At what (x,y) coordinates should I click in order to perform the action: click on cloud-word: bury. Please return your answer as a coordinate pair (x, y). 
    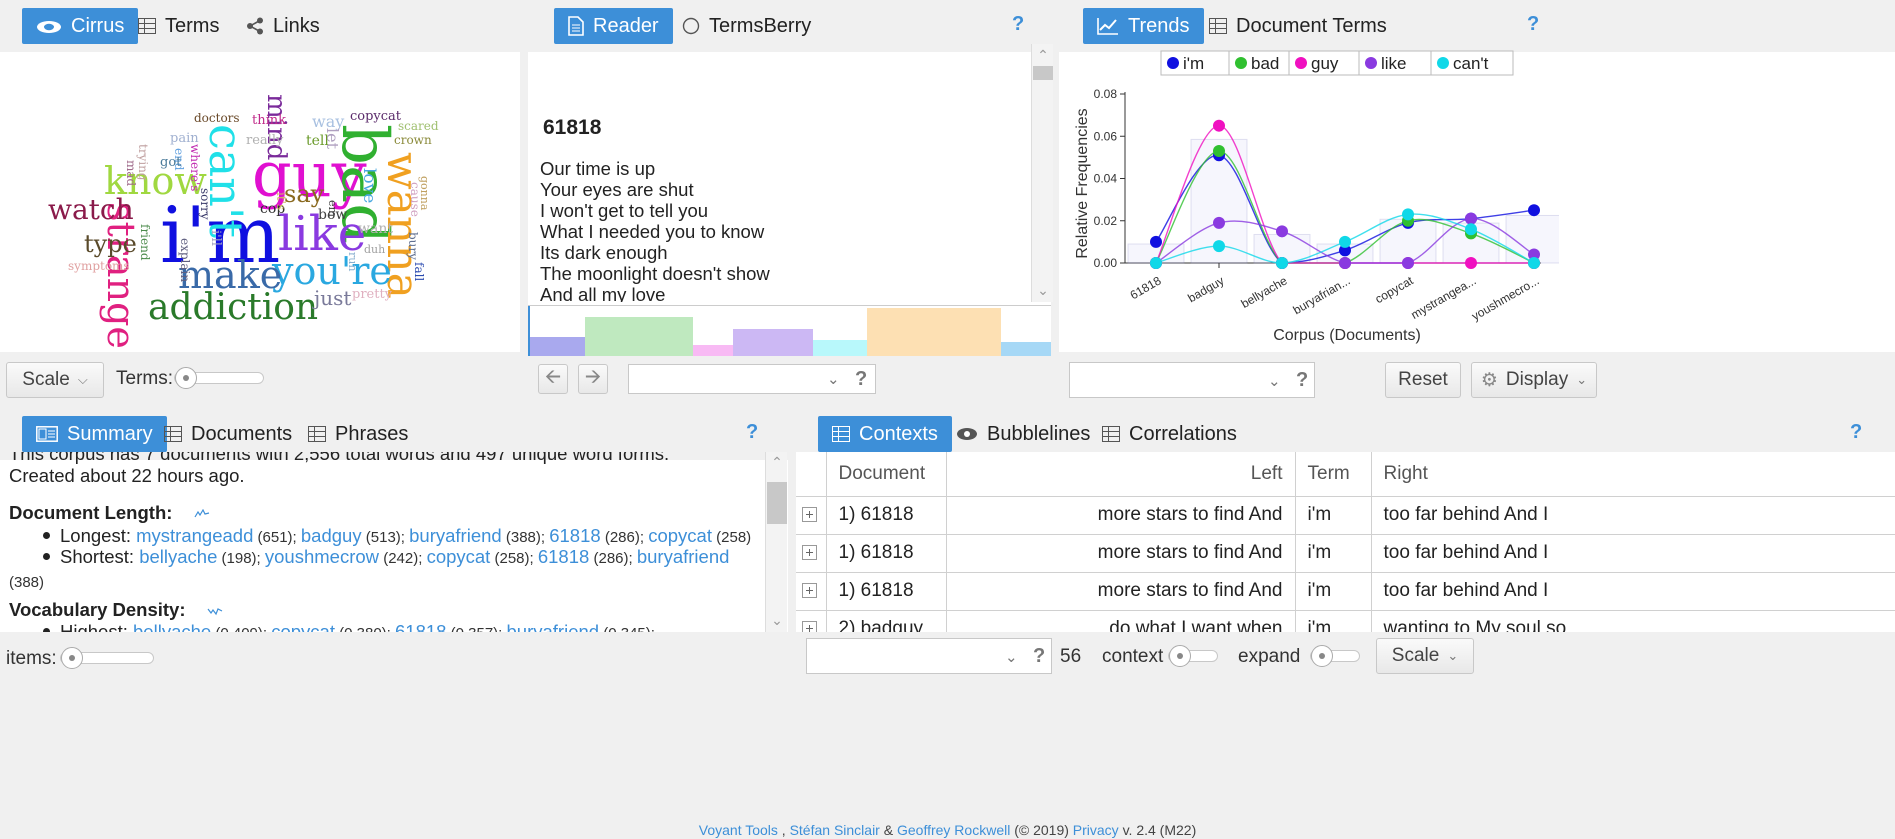
    Looking at the image, I should click on (413, 246).